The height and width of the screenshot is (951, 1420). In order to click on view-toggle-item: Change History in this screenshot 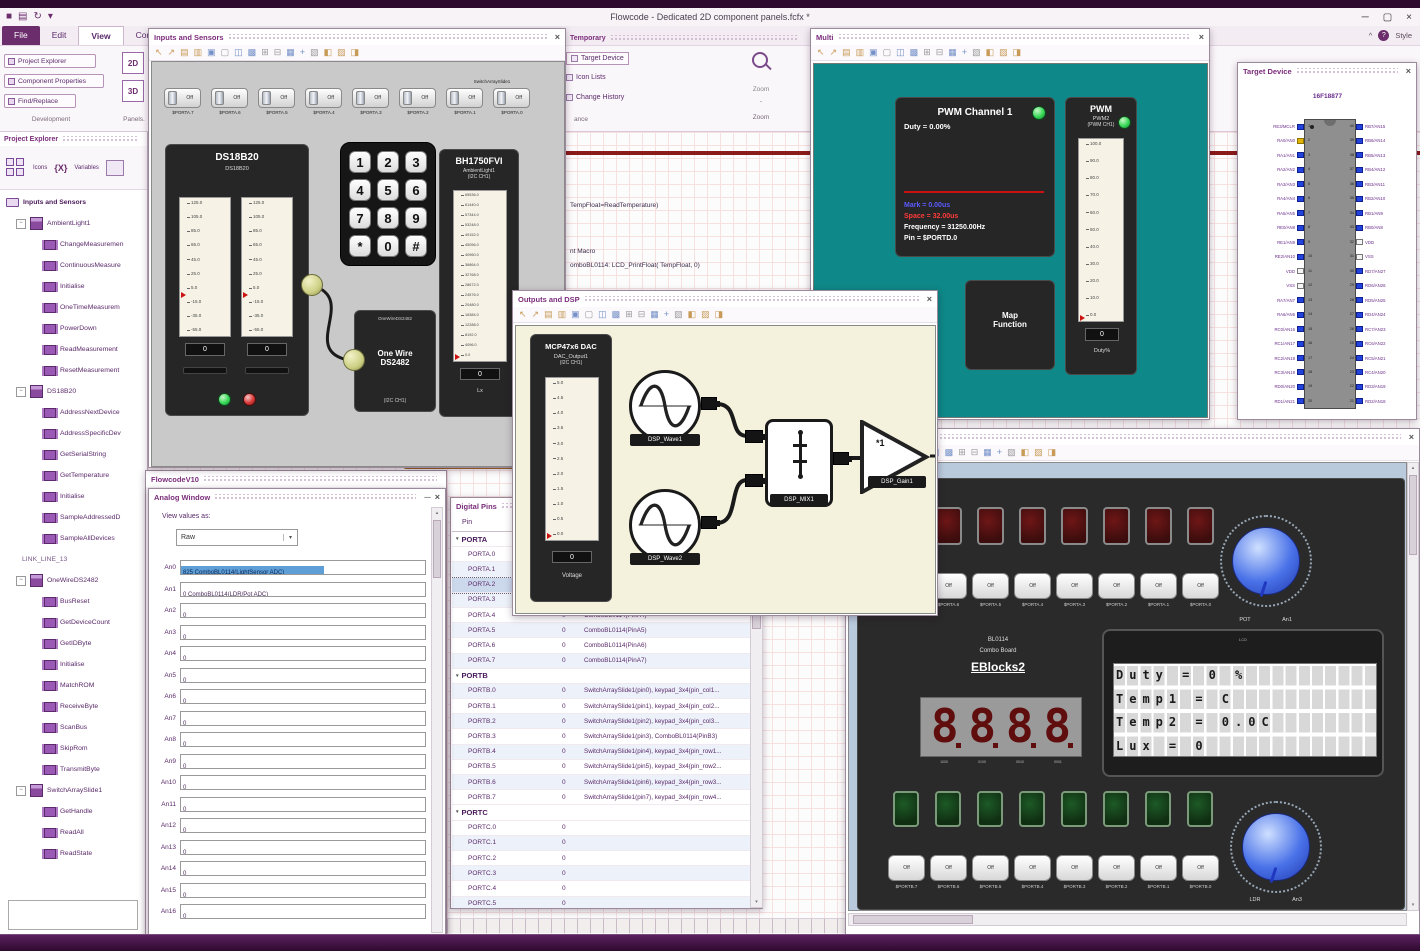, I will do `click(595, 97)`.